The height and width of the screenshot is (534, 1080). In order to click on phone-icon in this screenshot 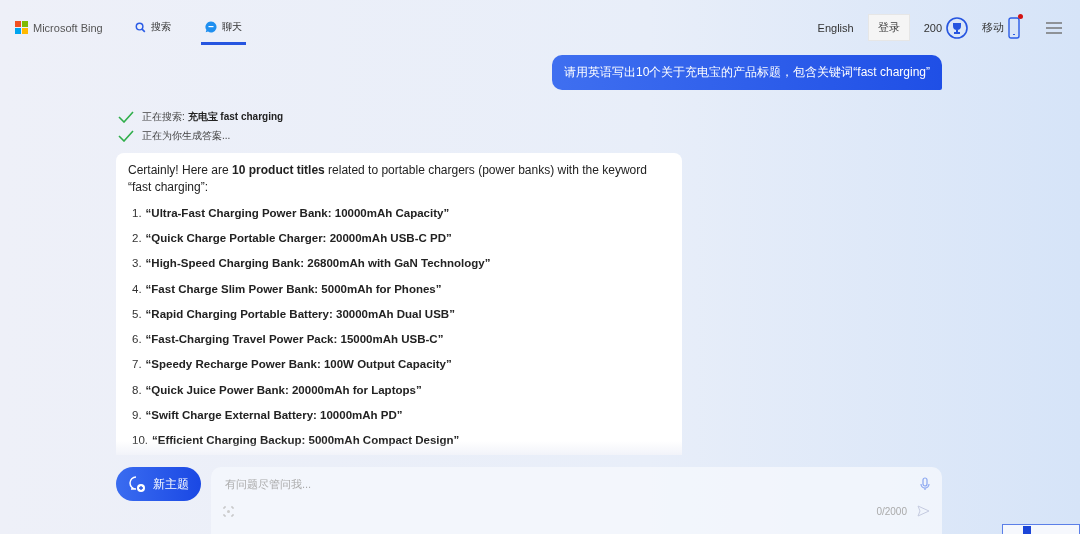, I will do `click(1014, 27)`.